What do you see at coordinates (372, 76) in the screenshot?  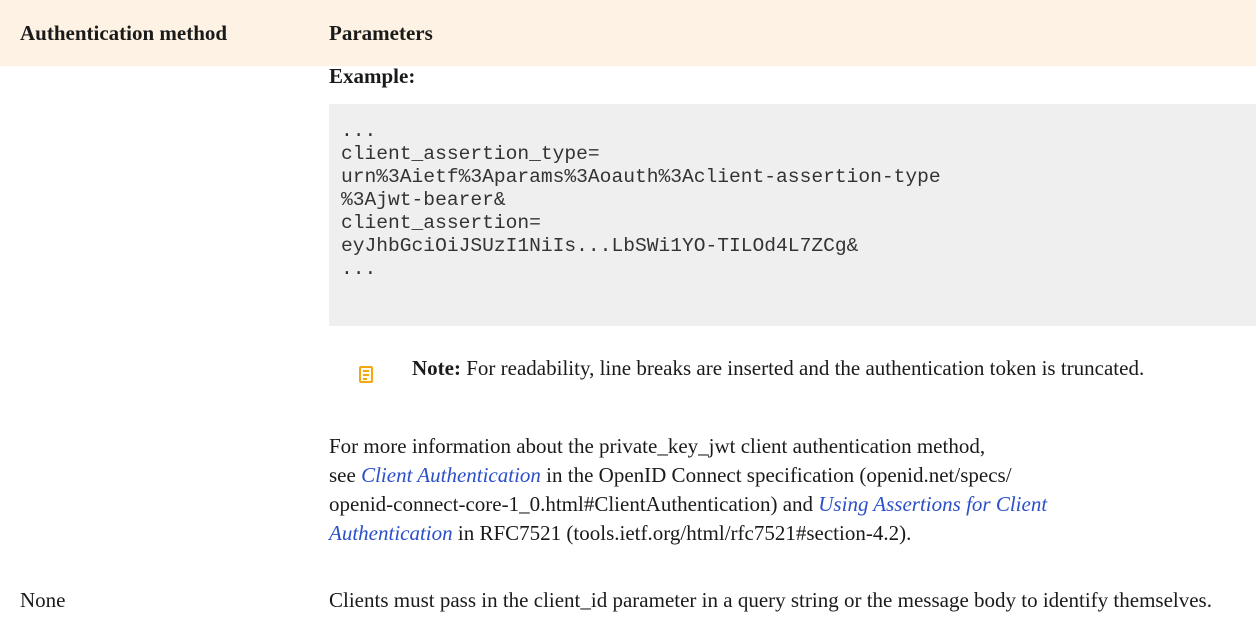 I see `example-label: Example:` at bounding box center [372, 76].